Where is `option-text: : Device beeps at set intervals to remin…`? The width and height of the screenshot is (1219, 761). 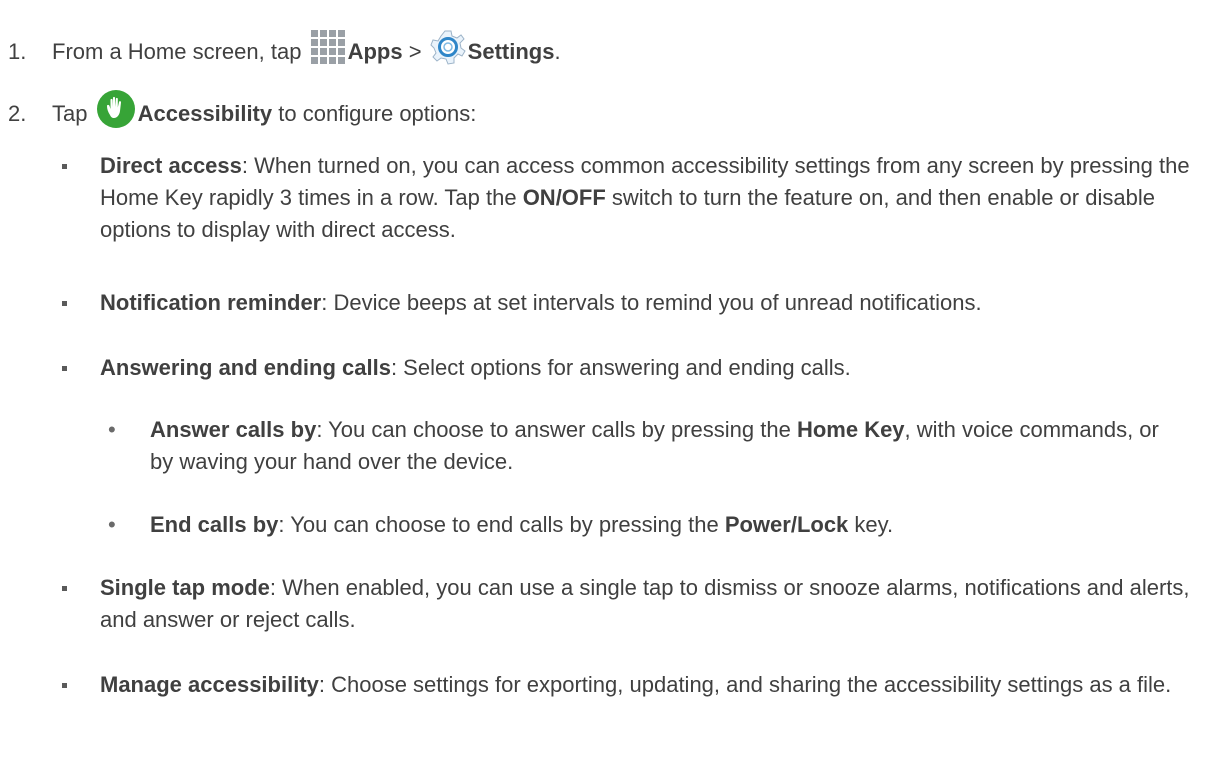 option-text: : Device beeps at set intervals to remin… is located at coordinates (651, 302).